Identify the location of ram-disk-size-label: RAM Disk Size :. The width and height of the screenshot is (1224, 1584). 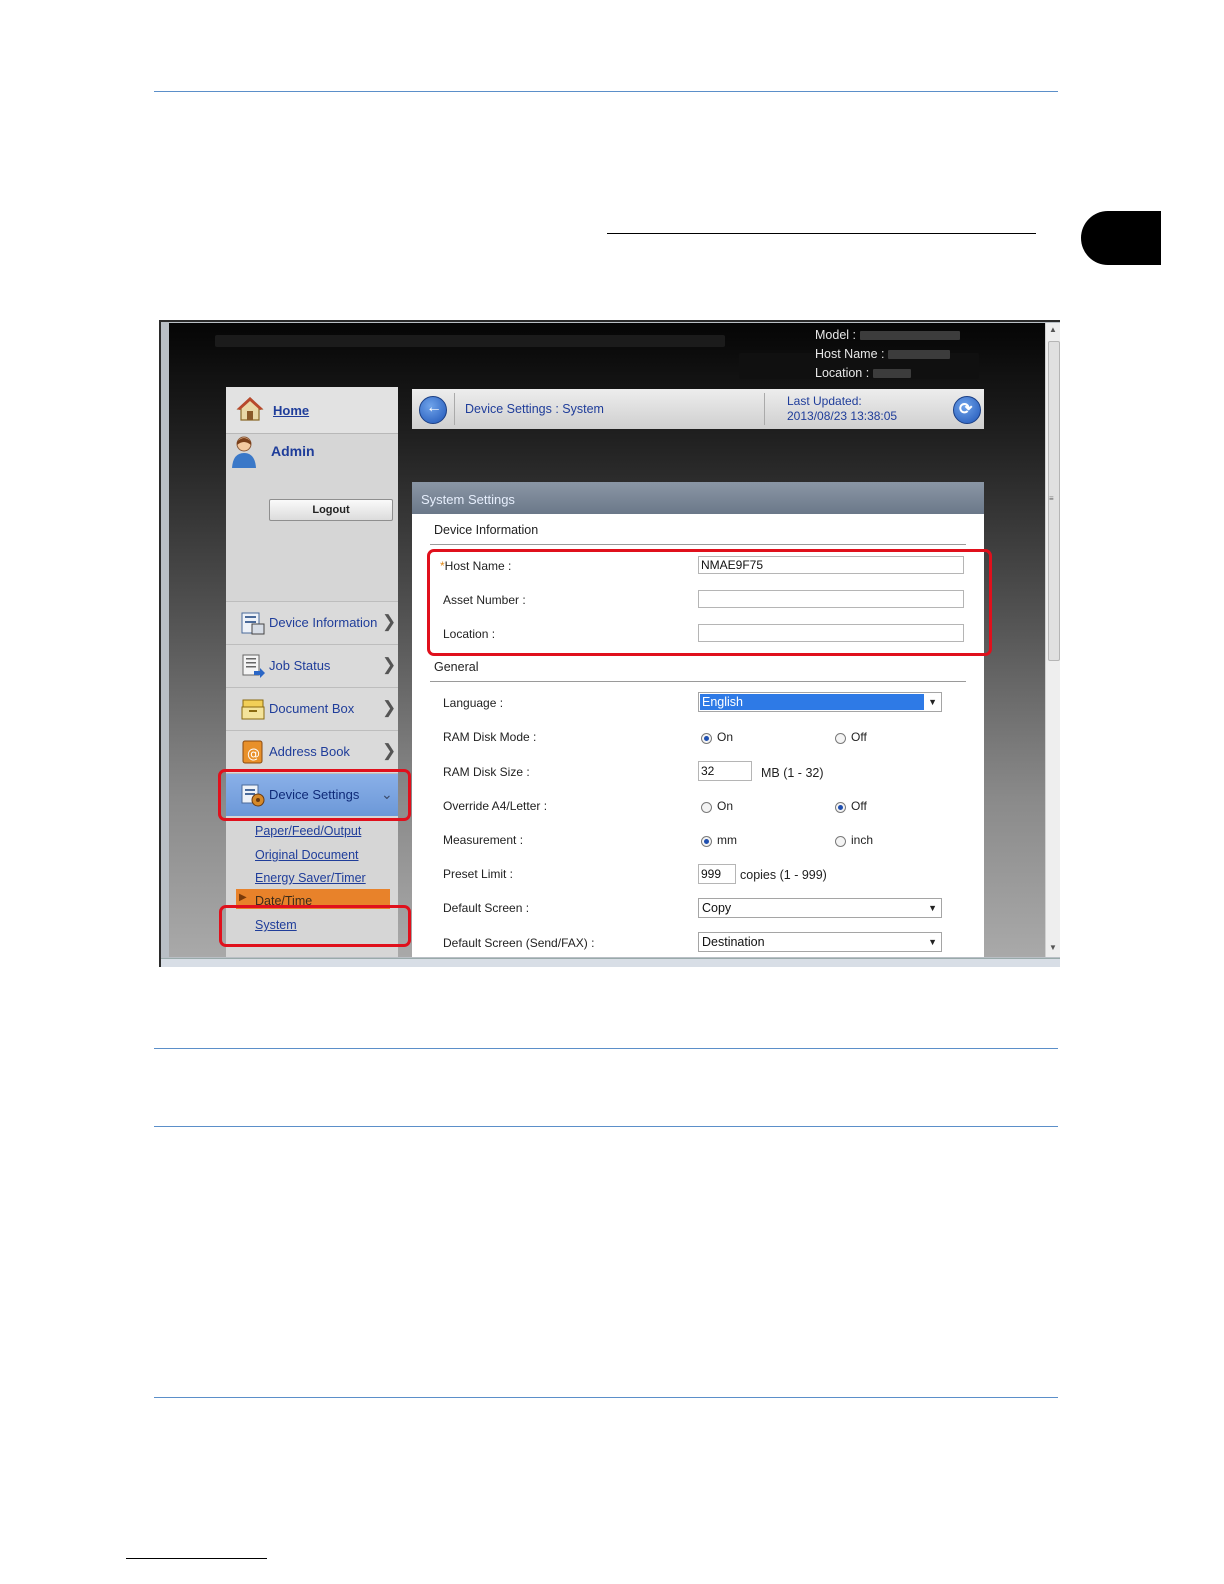
(486, 772).